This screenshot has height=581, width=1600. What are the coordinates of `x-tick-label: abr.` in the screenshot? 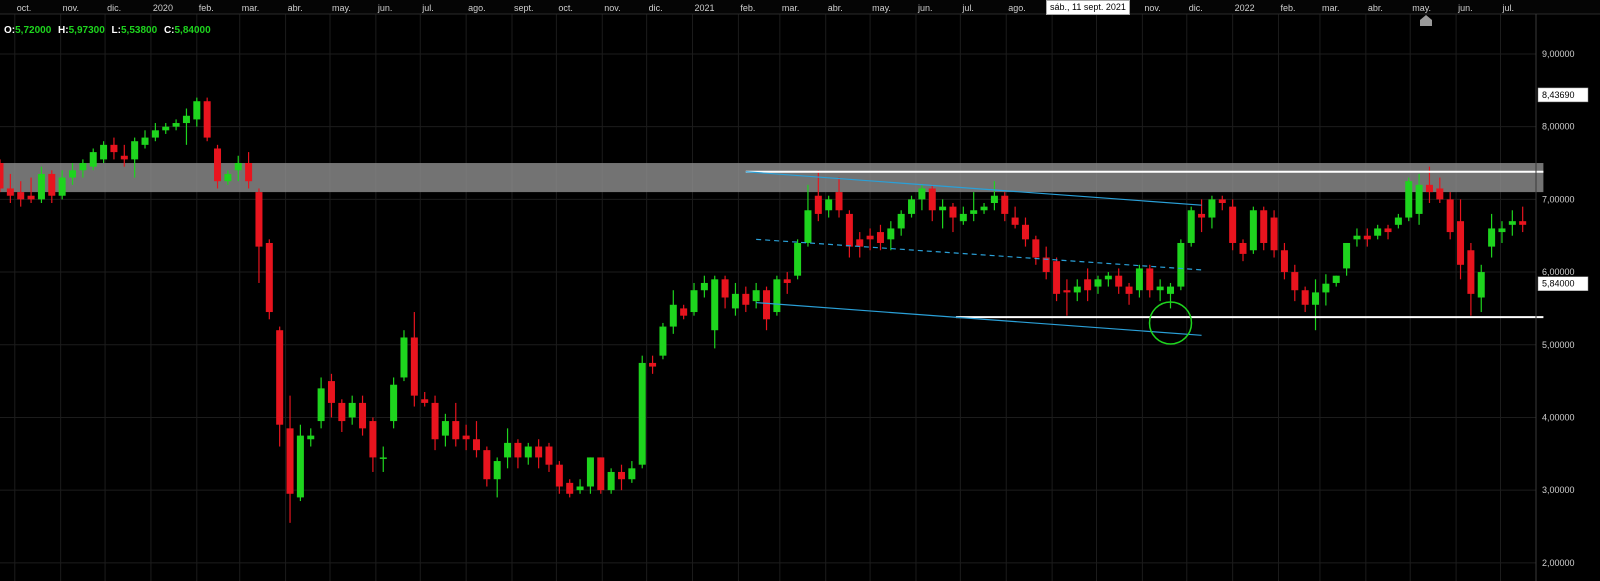 It's located at (835, 8).